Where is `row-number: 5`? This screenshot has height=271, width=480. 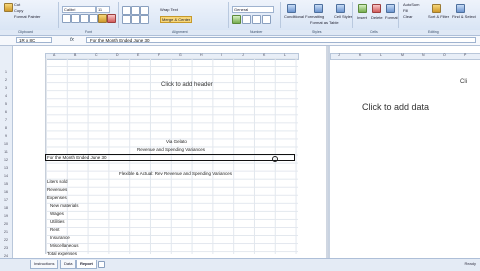 row-number: 5 is located at coordinates (6, 104).